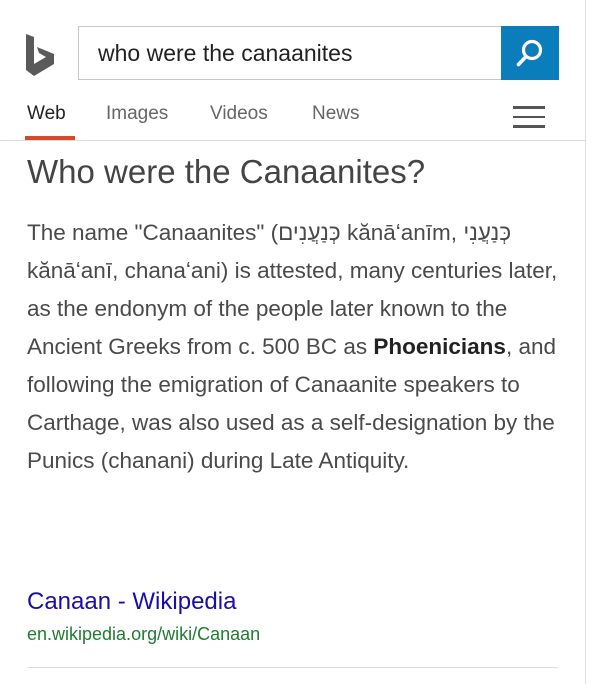 Image resolution: width=600 pixels, height=684 pixels. I want to click on tab-videos: Videos, so click(239, 114).